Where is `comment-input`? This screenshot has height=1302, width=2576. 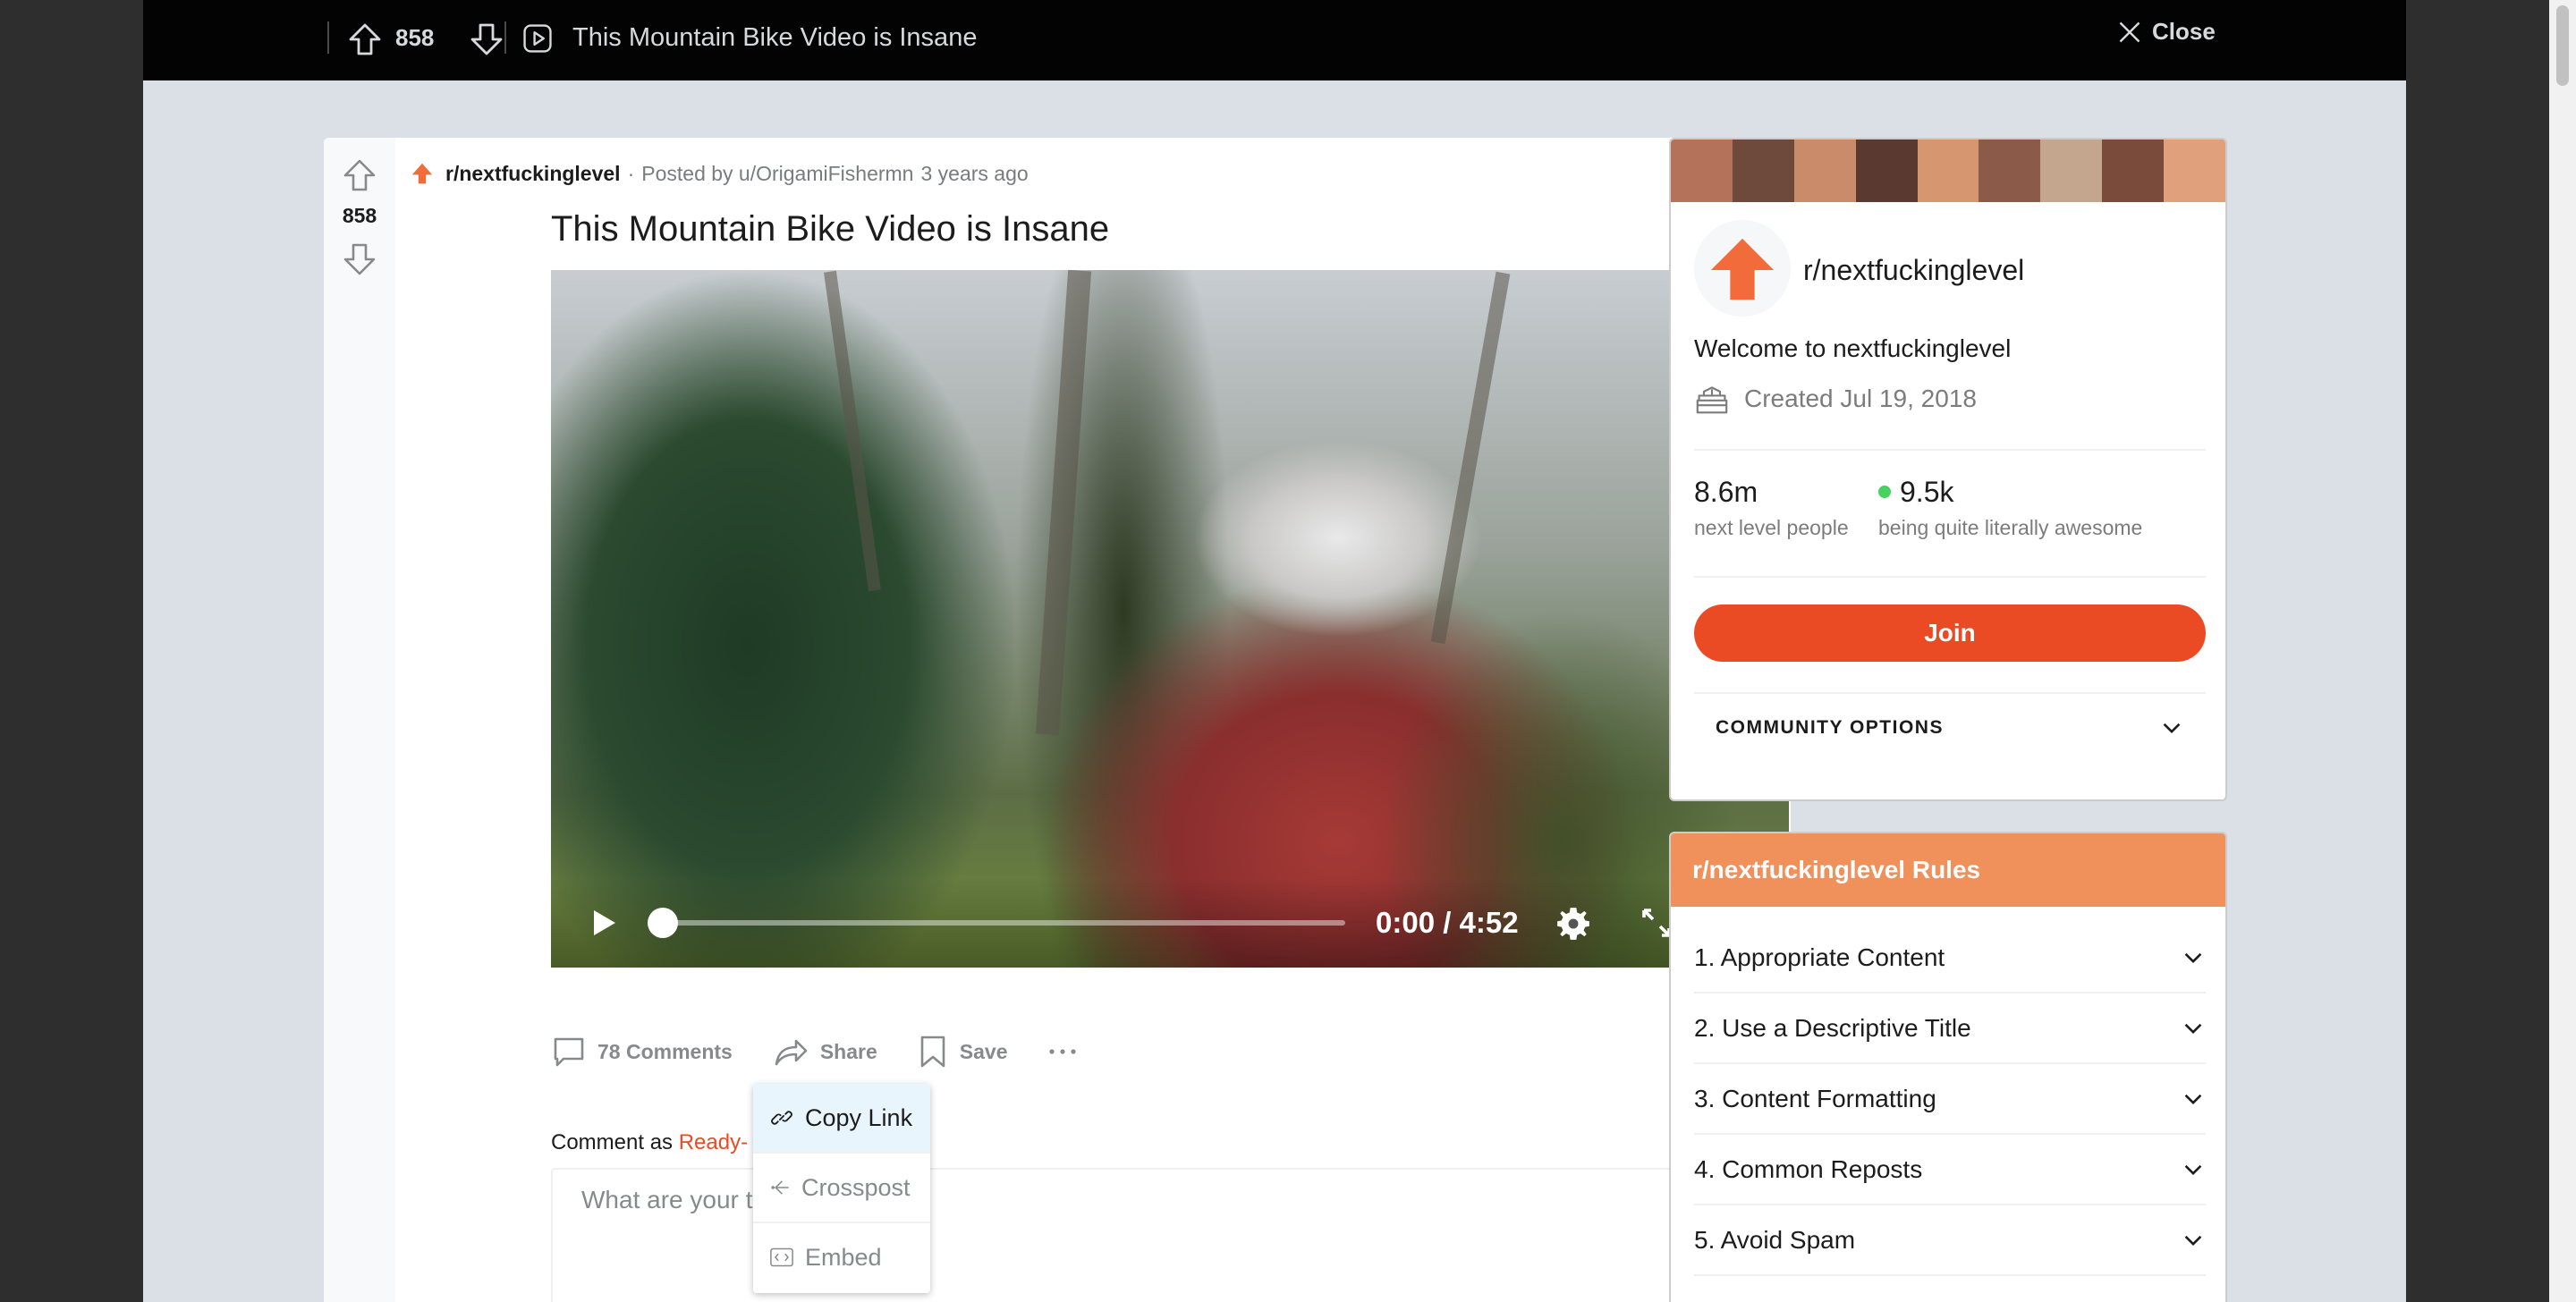
comment-input is located at coordinates (1135, 1236).